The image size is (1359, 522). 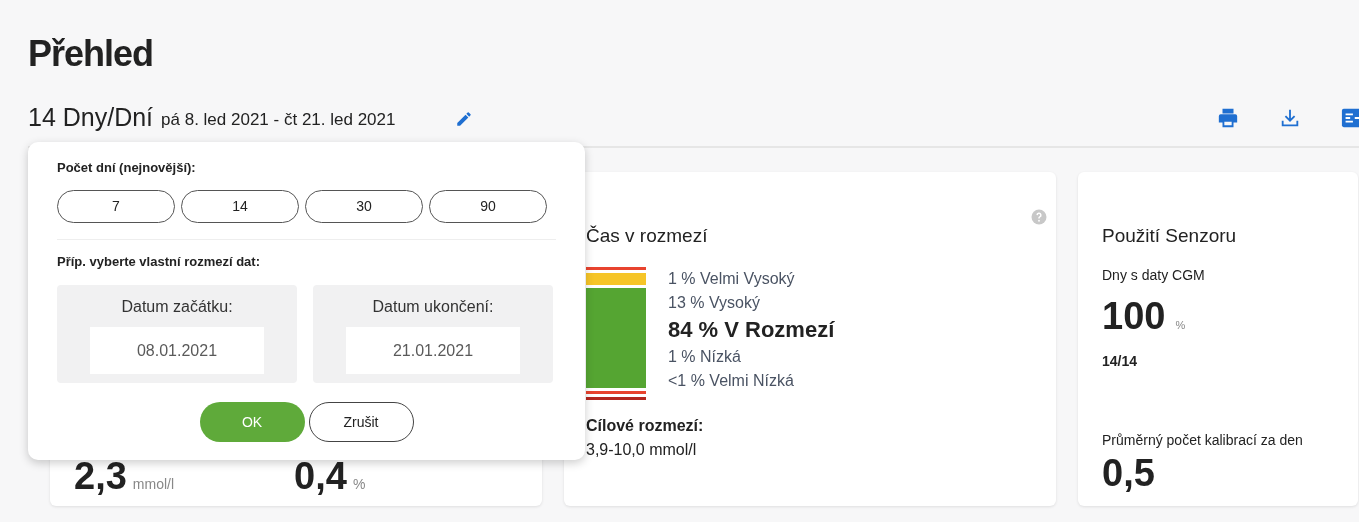 What do you see at coordinates (488, 206) in the screenshot?
I see `day-option-button: 90` at bounding box center [488, 206].